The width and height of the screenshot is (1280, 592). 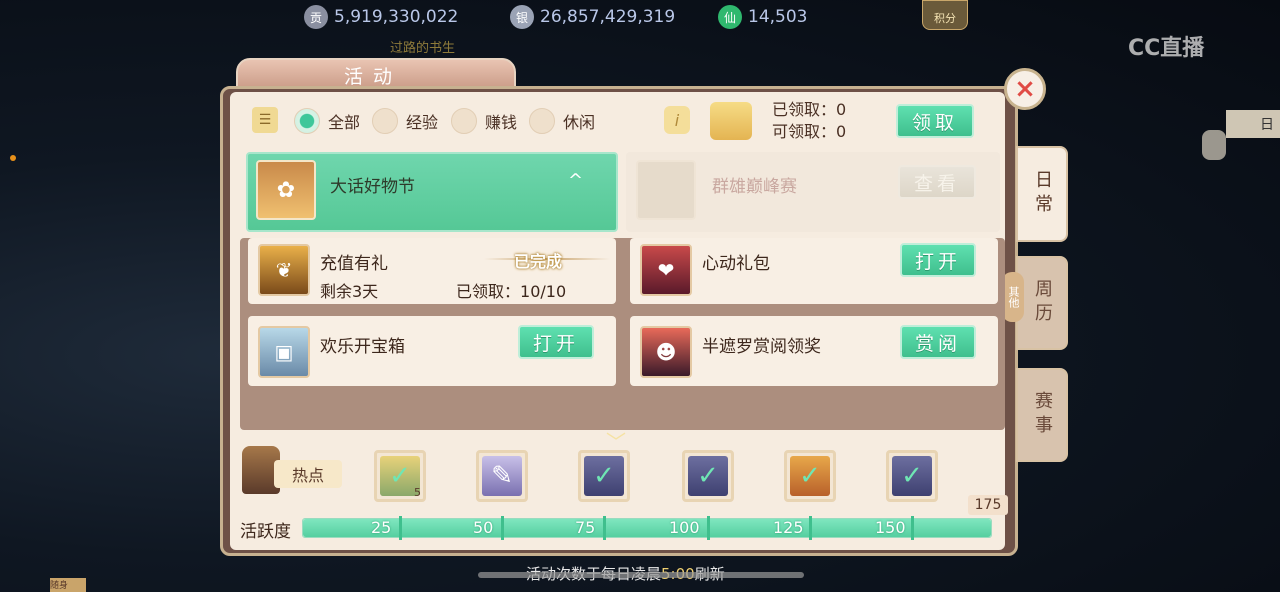 What do you see at coordinates (286, 190) in the screenshot?
I see `festival-mascot-icon: ✿` at bounding box center [286, 190].